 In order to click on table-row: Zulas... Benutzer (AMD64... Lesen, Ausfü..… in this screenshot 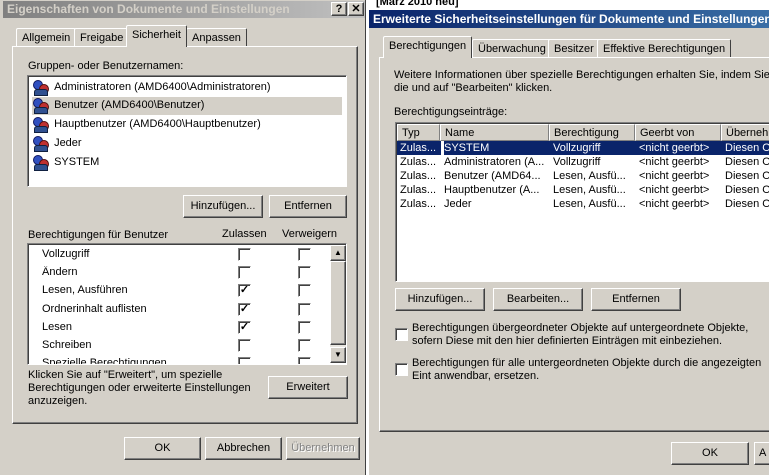, I will do `click(583, 176)`.